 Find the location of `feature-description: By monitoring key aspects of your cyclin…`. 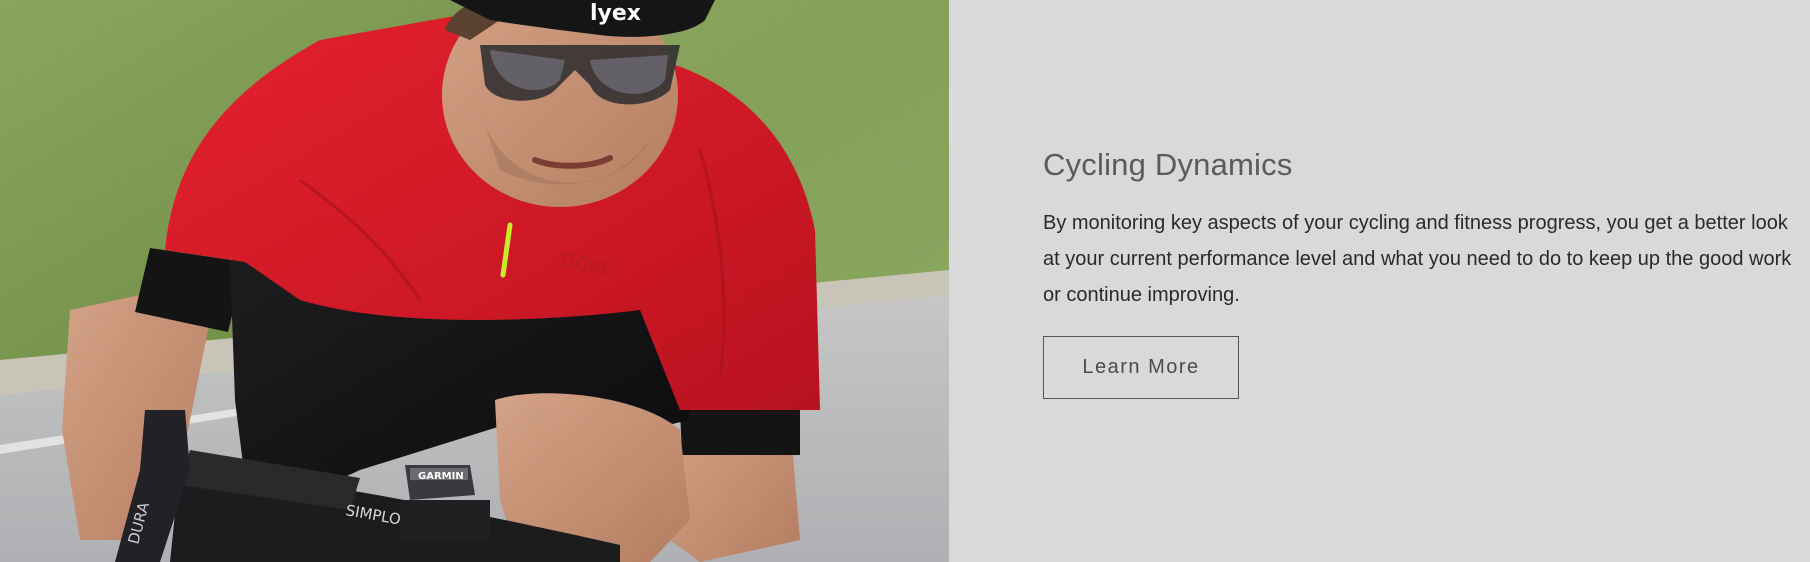

feature-description: By monitoring key aspects of your cyclin… is located at coordinates (1417, 259).